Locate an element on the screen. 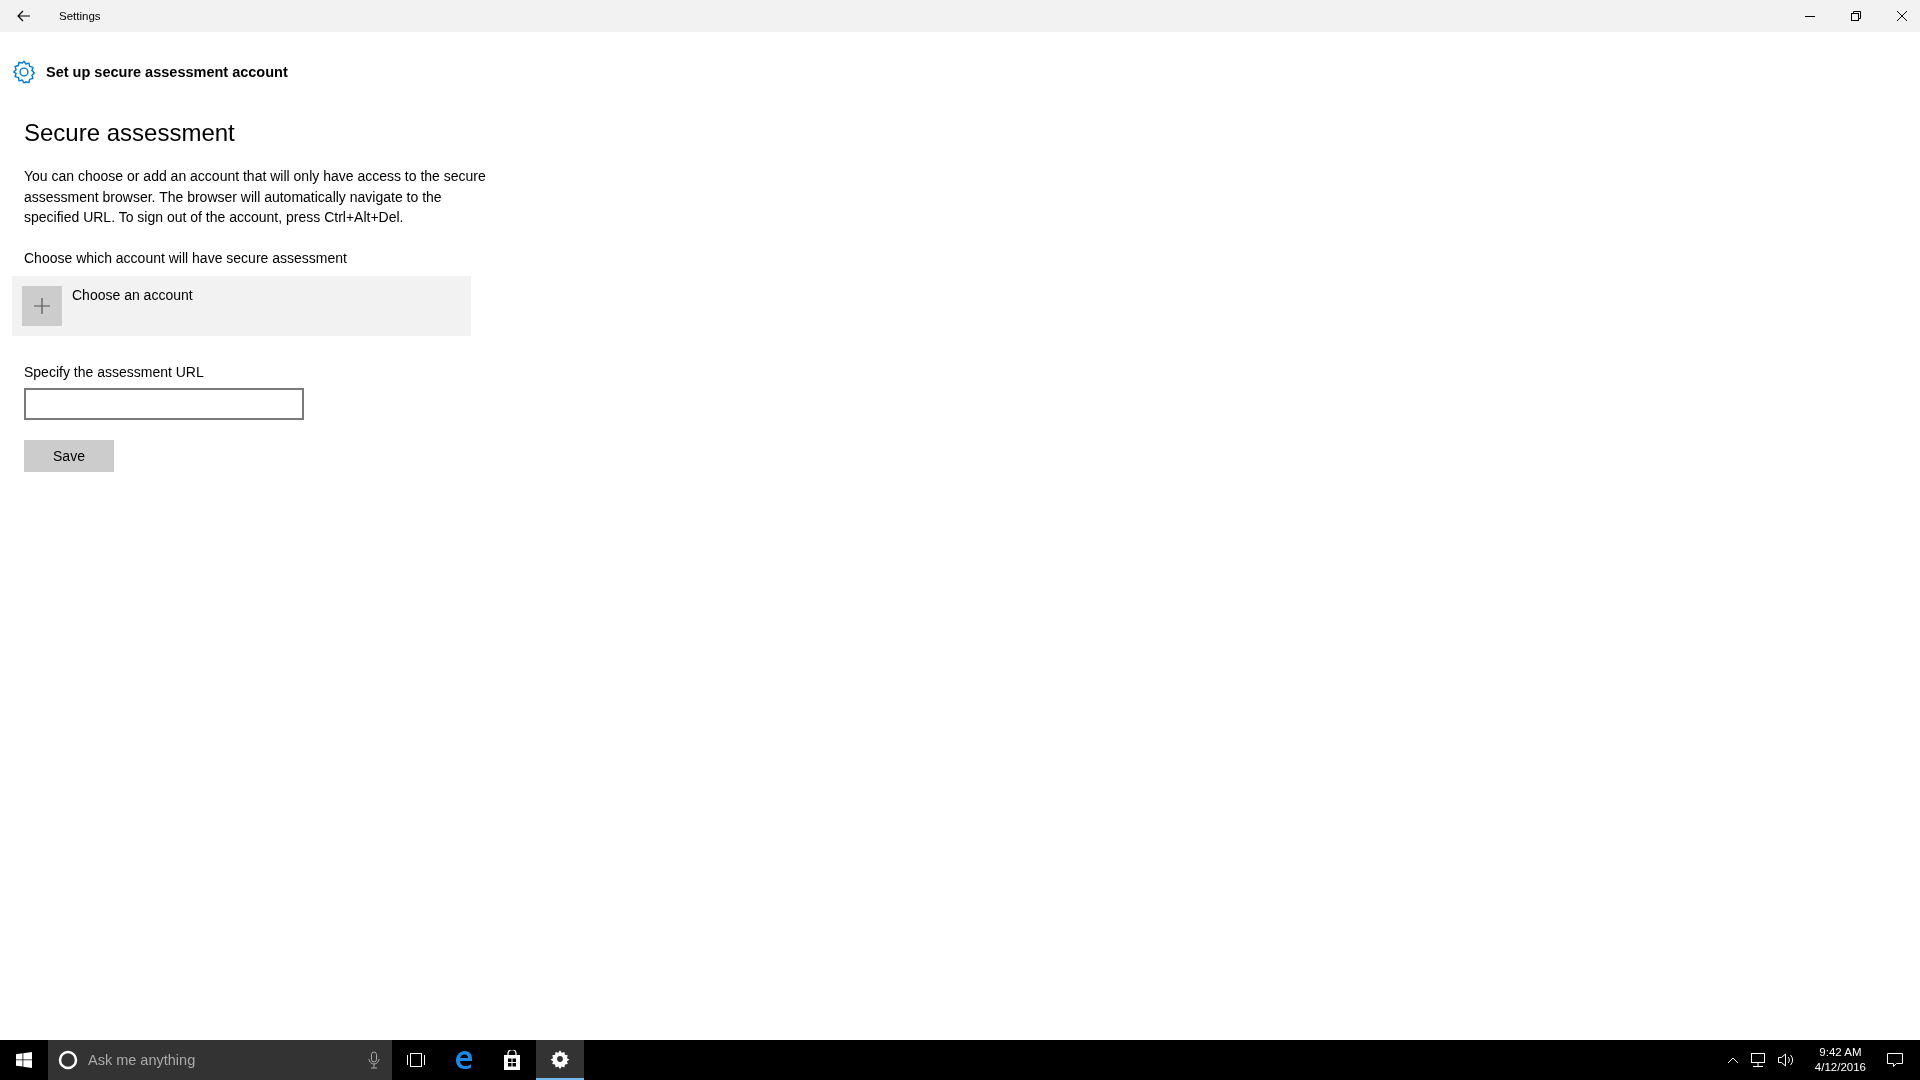 Image resolution: width=1920 pixels, height=1080 pixels. date-text: 4/12/2016 is located at coordinates (1840, 1067).